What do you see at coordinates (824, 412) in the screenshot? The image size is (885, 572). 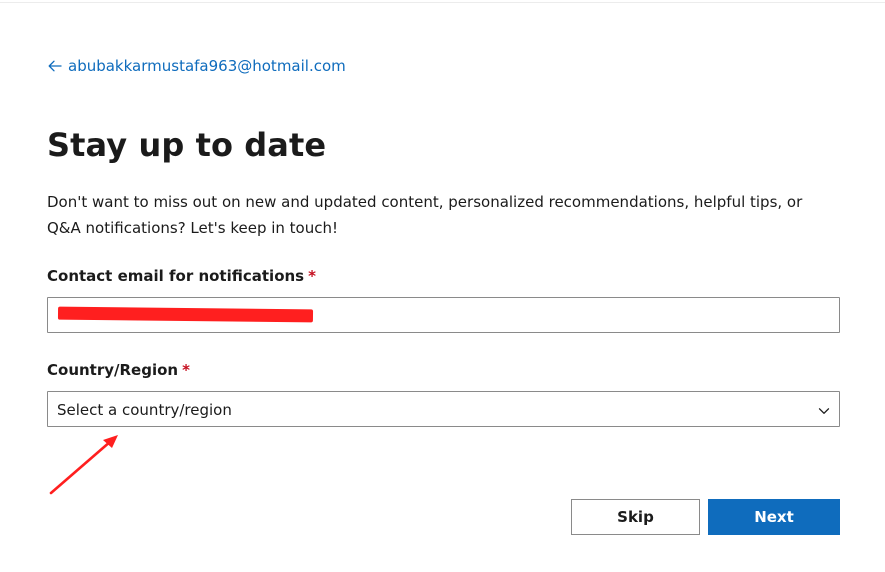 I see `chevron-down-icon` at bounding box center [824, 412].